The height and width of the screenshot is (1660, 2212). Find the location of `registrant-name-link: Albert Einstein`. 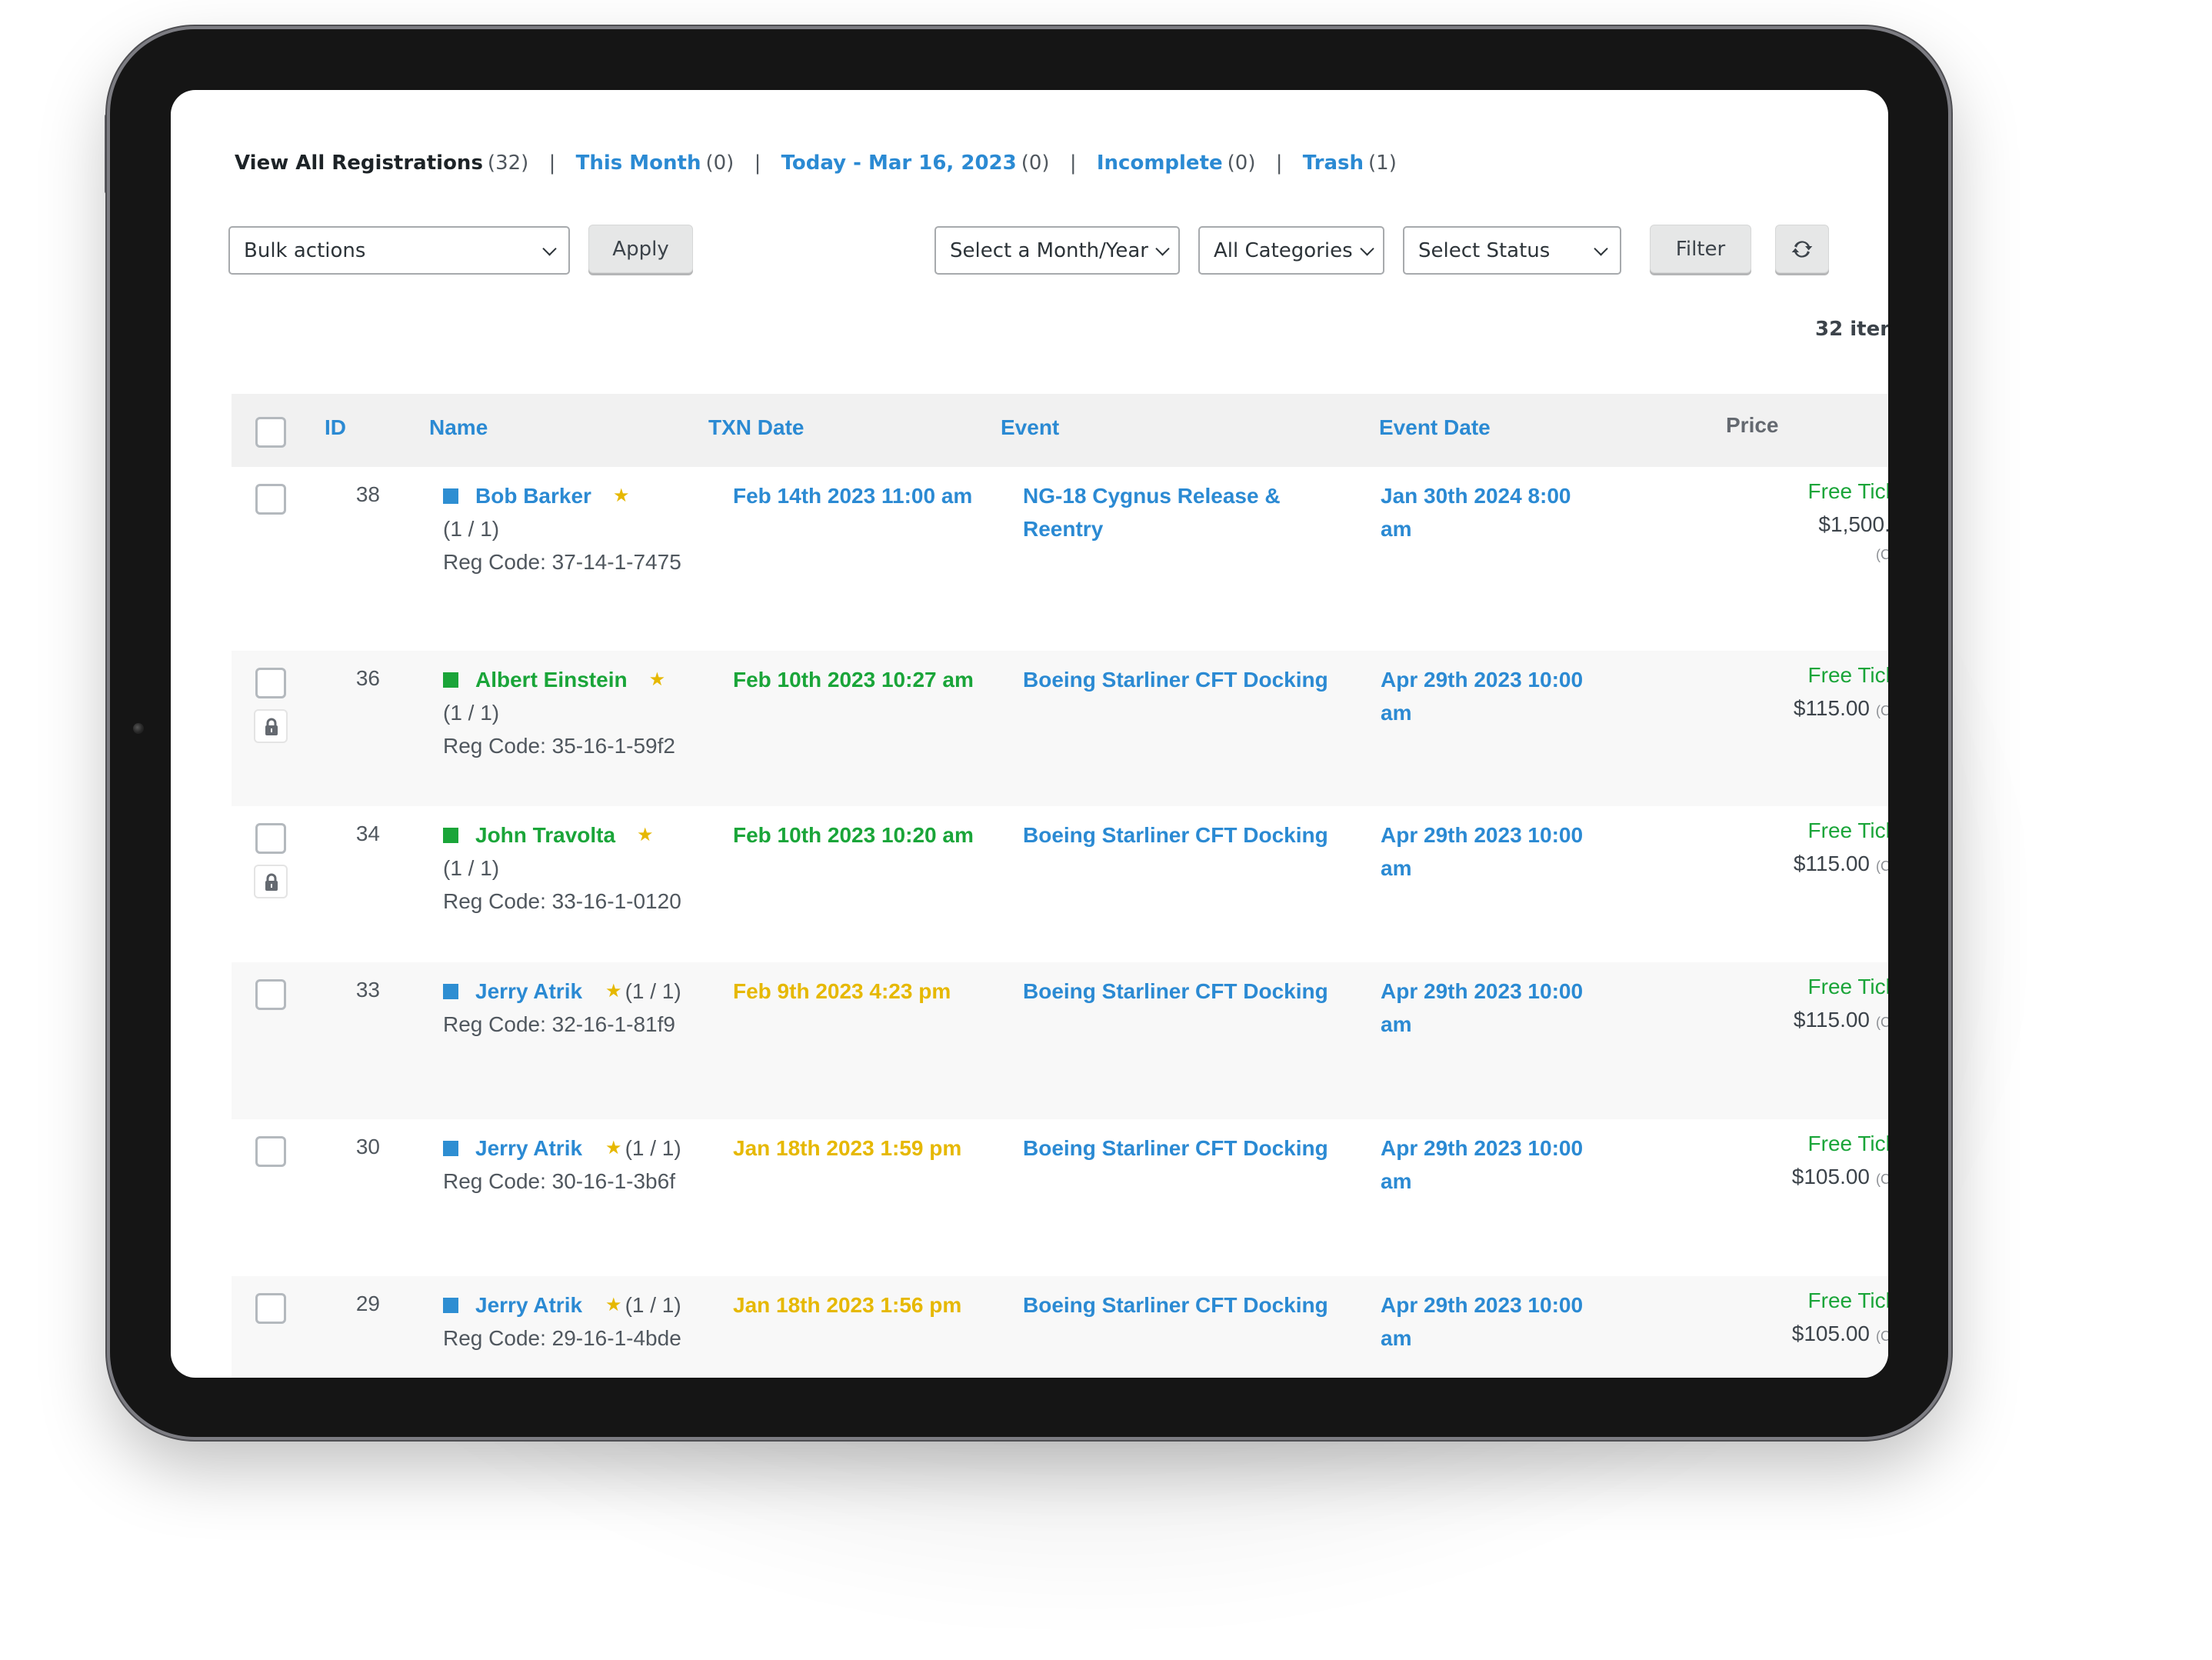

registrant-name-link: Albert Einstein is located at coordinates (551, 680).